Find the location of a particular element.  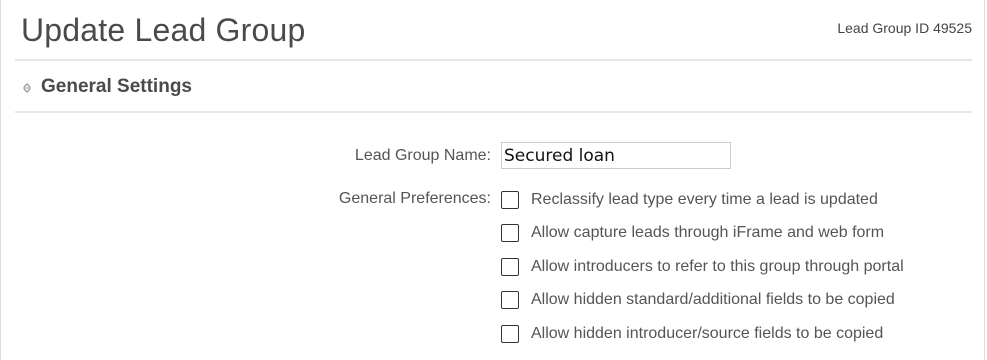

introducer-portal-checkbox is located at coordinates (510, 267).